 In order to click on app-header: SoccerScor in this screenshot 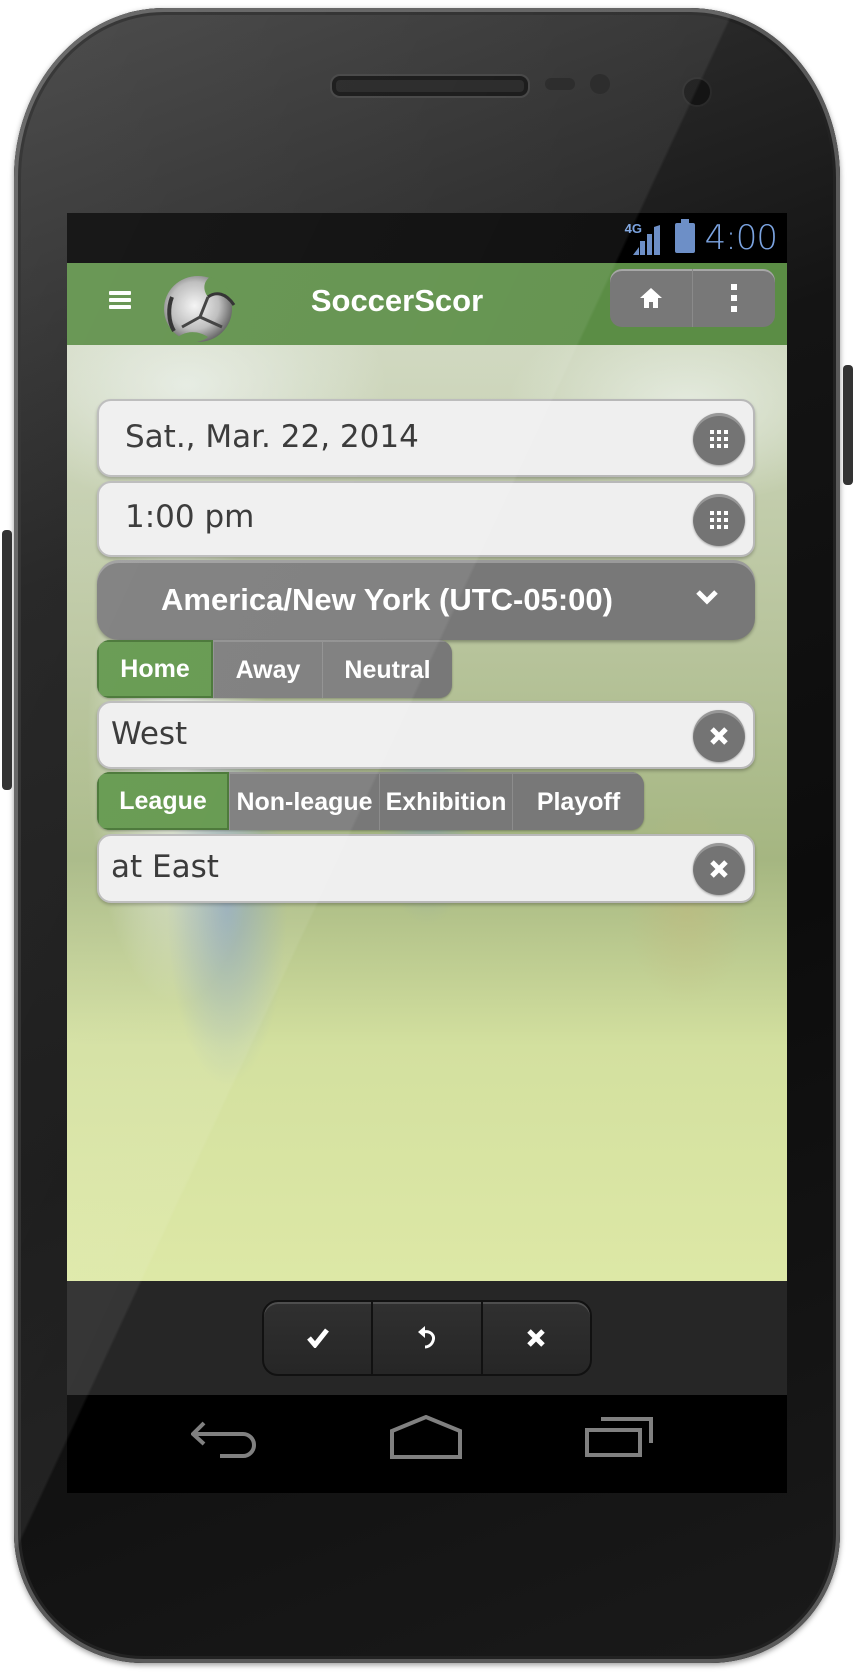, I will do `click(427, 304)`.